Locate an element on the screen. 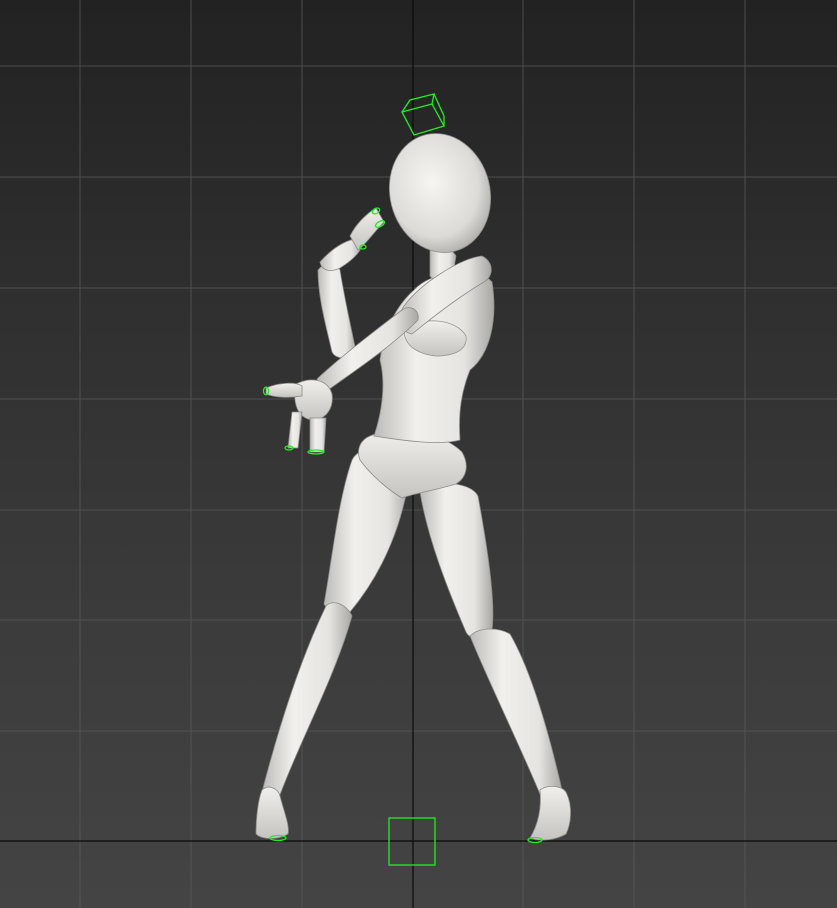 The height and width of the screenshot is (908, 837). left-hand is located at coordinates (367, 229).